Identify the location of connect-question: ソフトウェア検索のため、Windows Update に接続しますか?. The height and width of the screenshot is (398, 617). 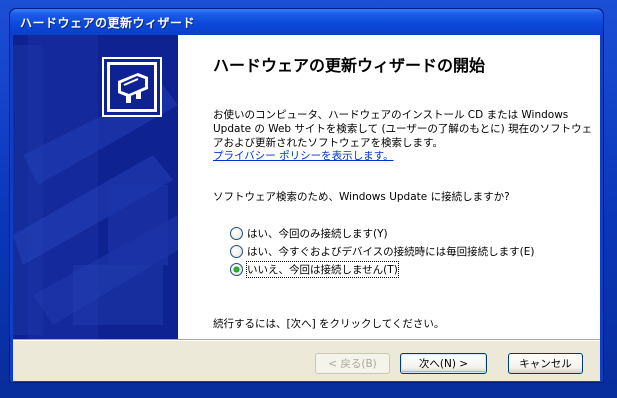
(361, 197).